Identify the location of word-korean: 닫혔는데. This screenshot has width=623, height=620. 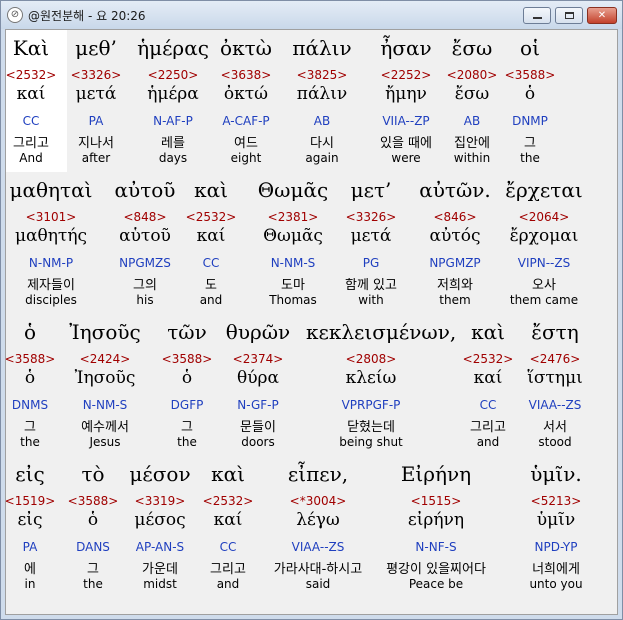
(371, 427).